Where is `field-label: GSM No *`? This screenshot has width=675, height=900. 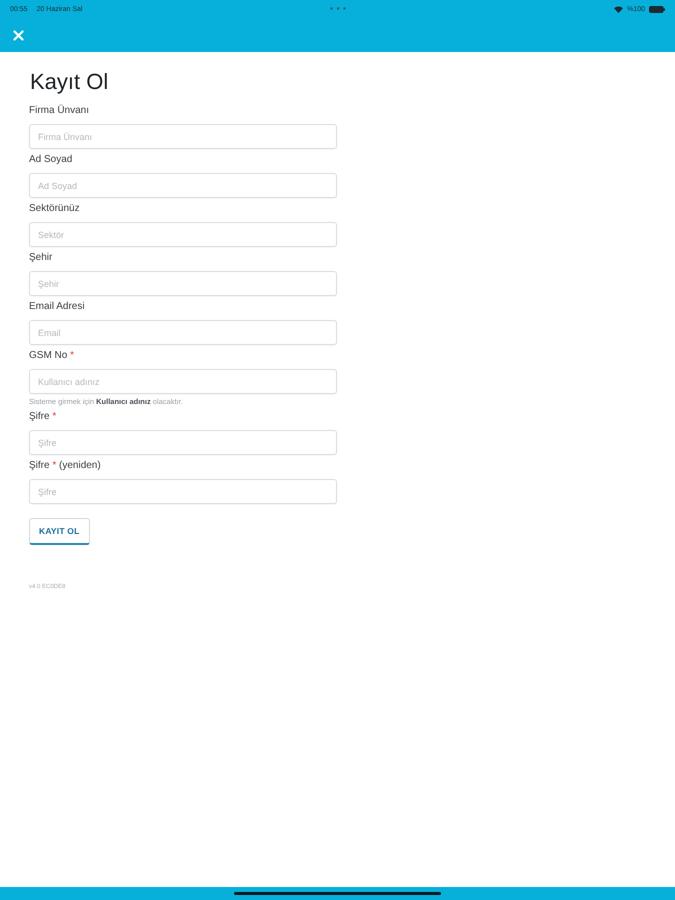 field-label: GSM No * is located at coordinates (51, 356).